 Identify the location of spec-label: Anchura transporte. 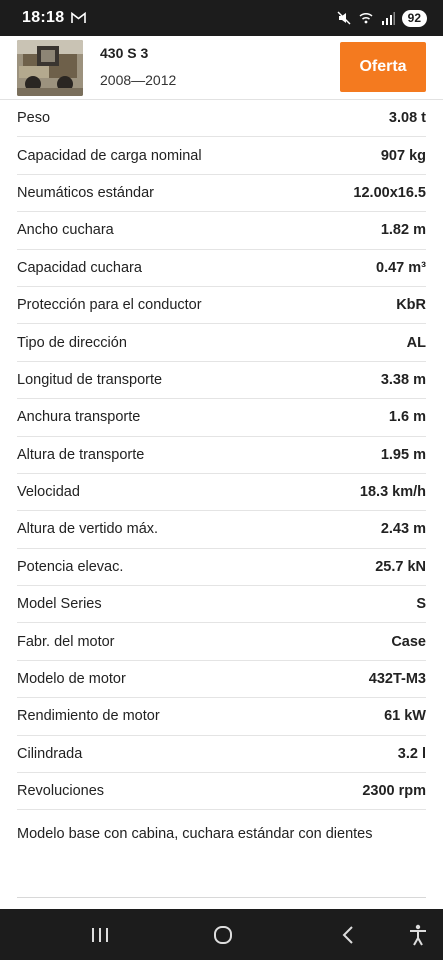
(79, 417).